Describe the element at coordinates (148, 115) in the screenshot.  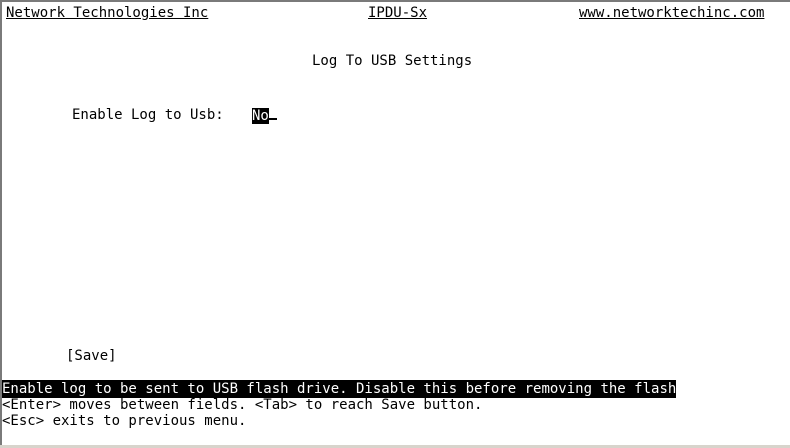
I see `enable-log-label: Enable Log to Usb:` at that location.